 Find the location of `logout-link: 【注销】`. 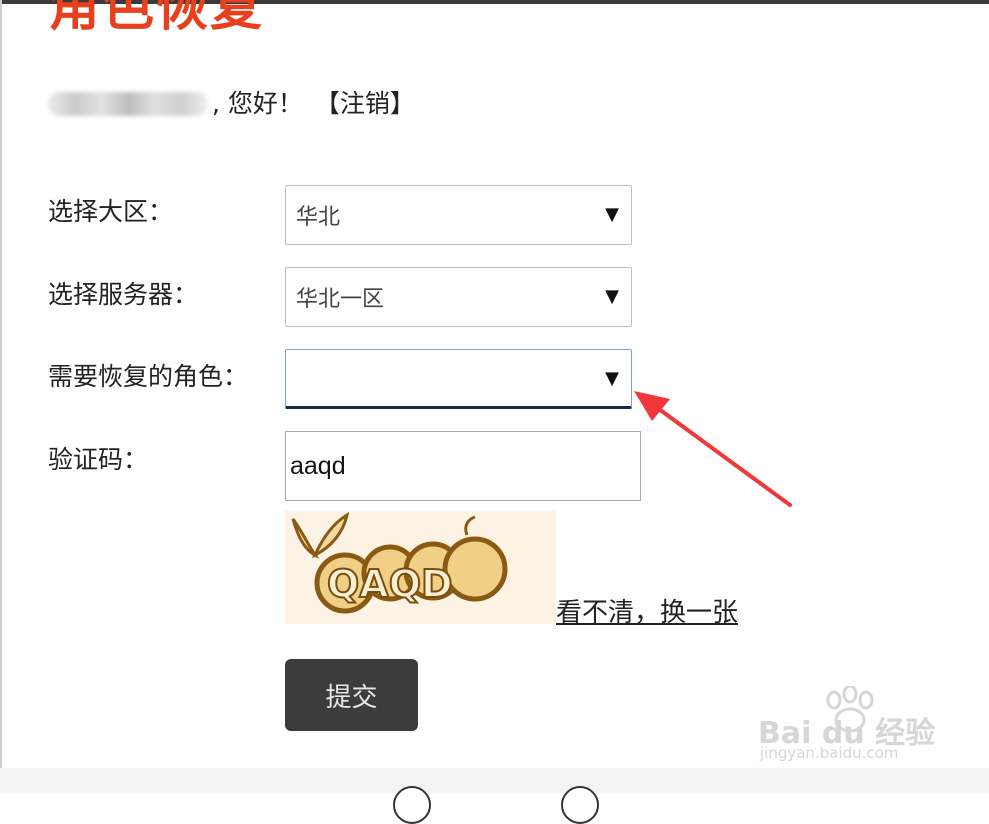

logout-link: 【注销】 is located at coordinates (365, 104).